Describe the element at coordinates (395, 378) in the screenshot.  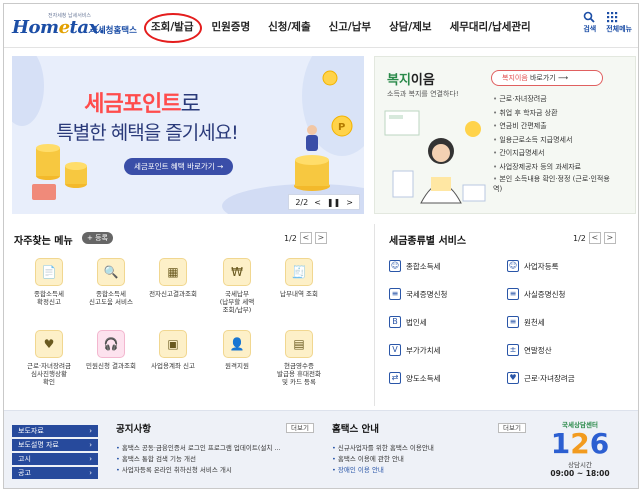
I see `transfer-icon: ⇄` at that location.